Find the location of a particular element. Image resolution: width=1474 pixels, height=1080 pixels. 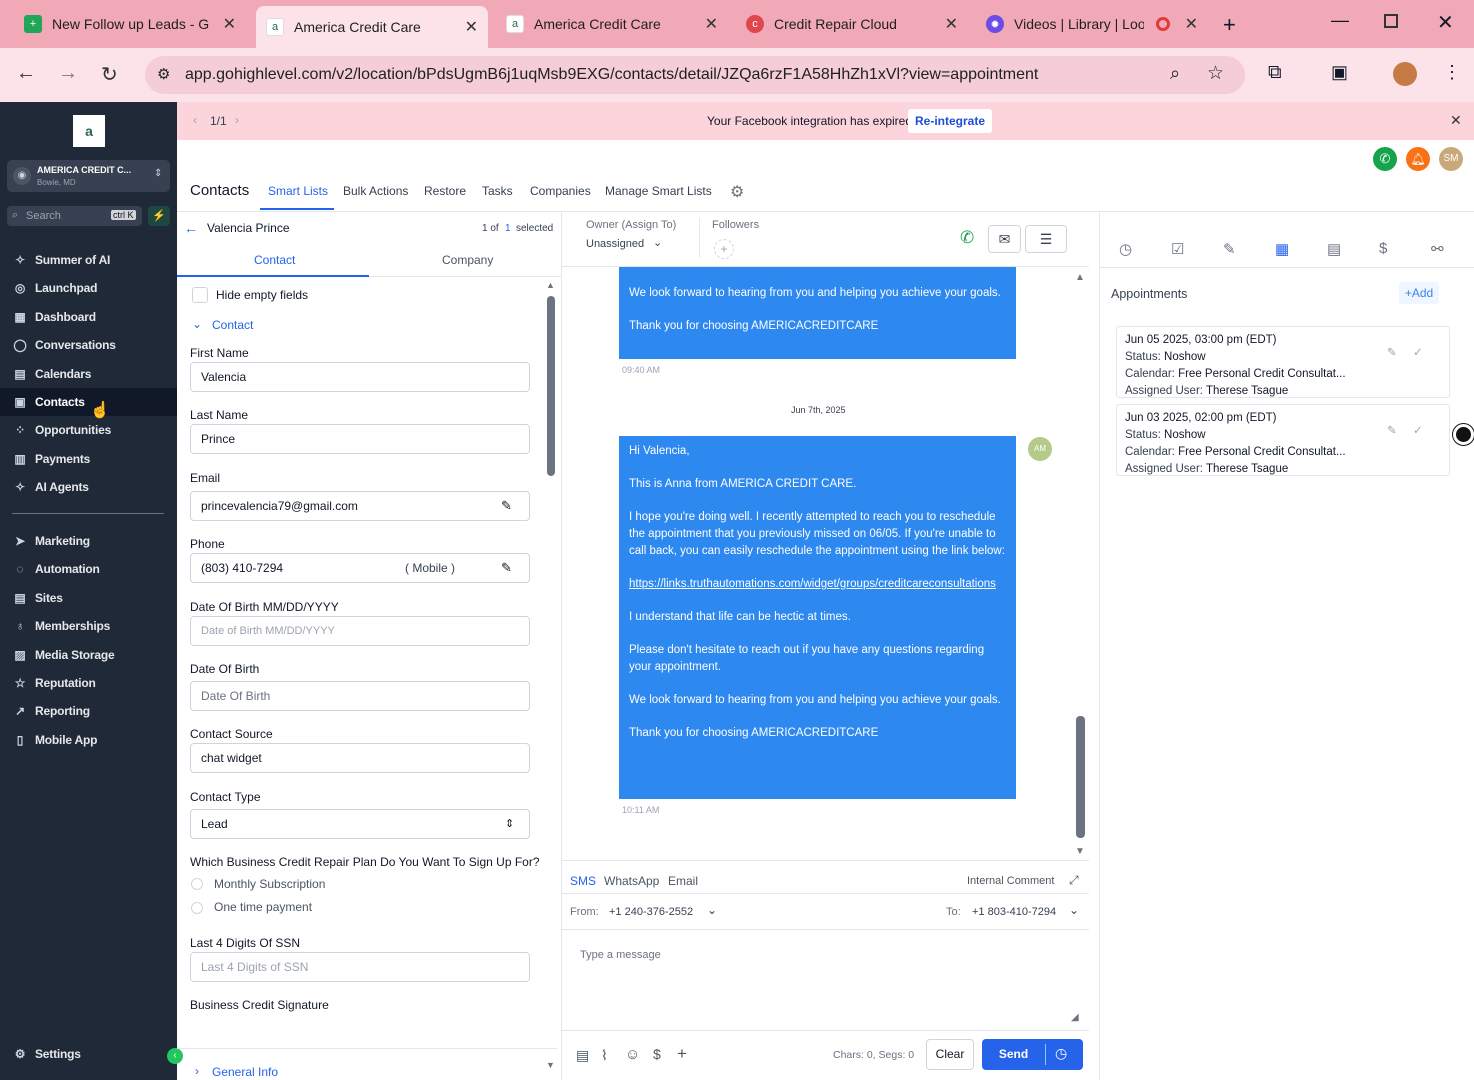

owner-select: Unassigned is located at coordinates (615, 244).